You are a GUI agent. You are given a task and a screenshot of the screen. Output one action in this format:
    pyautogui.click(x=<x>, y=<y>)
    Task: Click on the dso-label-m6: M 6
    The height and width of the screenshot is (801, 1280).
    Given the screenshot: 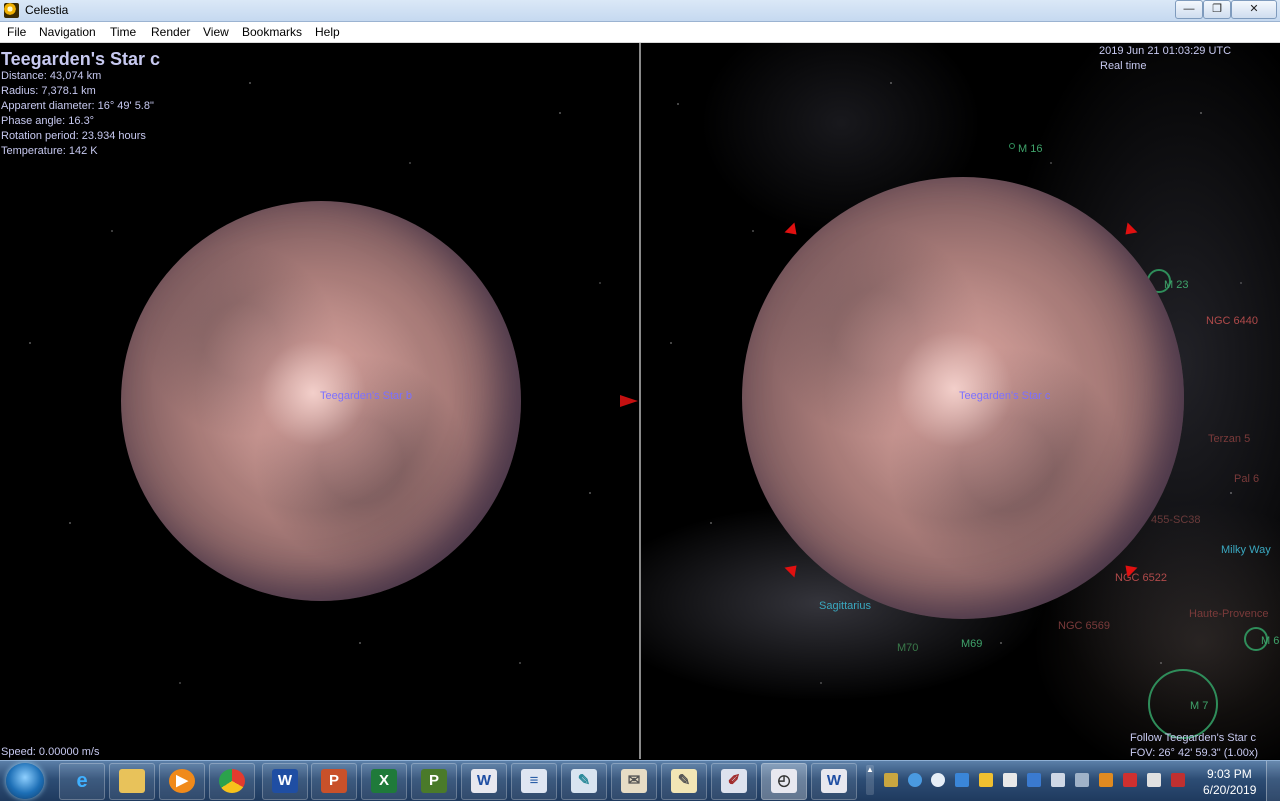 What is the action you would take?
    pyautogui.click(x=1270, y=641)
    